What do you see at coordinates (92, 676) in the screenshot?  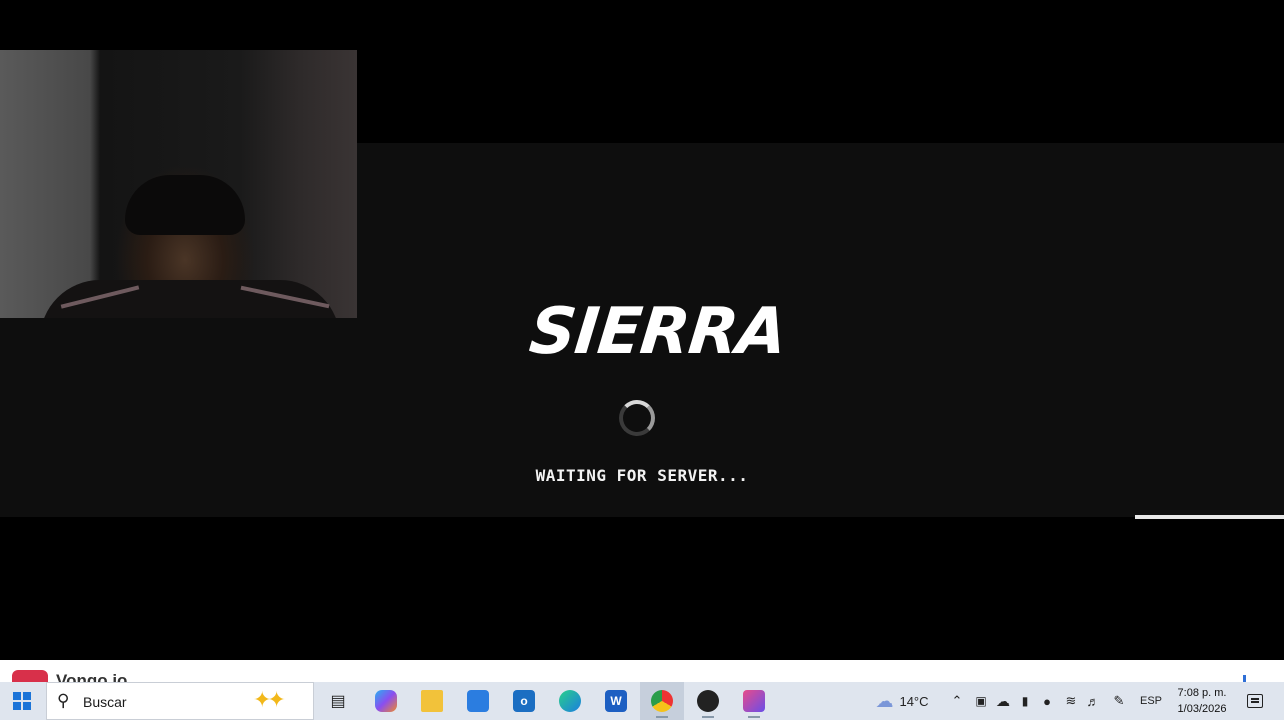 I see `notification-app-name: Vongo.io` at bounding box center [92, 676].